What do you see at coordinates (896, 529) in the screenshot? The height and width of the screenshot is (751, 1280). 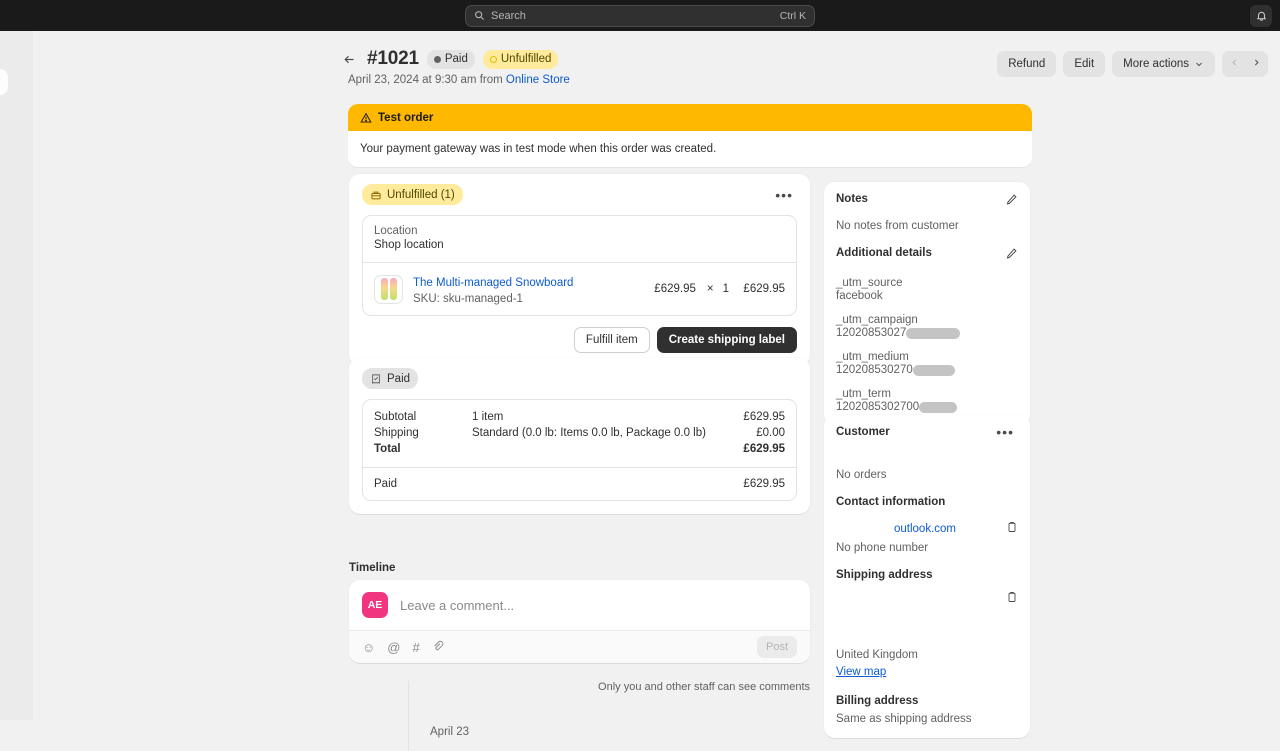 I see `customer-email-link: outlook.com` at bounding box center [896, 529].